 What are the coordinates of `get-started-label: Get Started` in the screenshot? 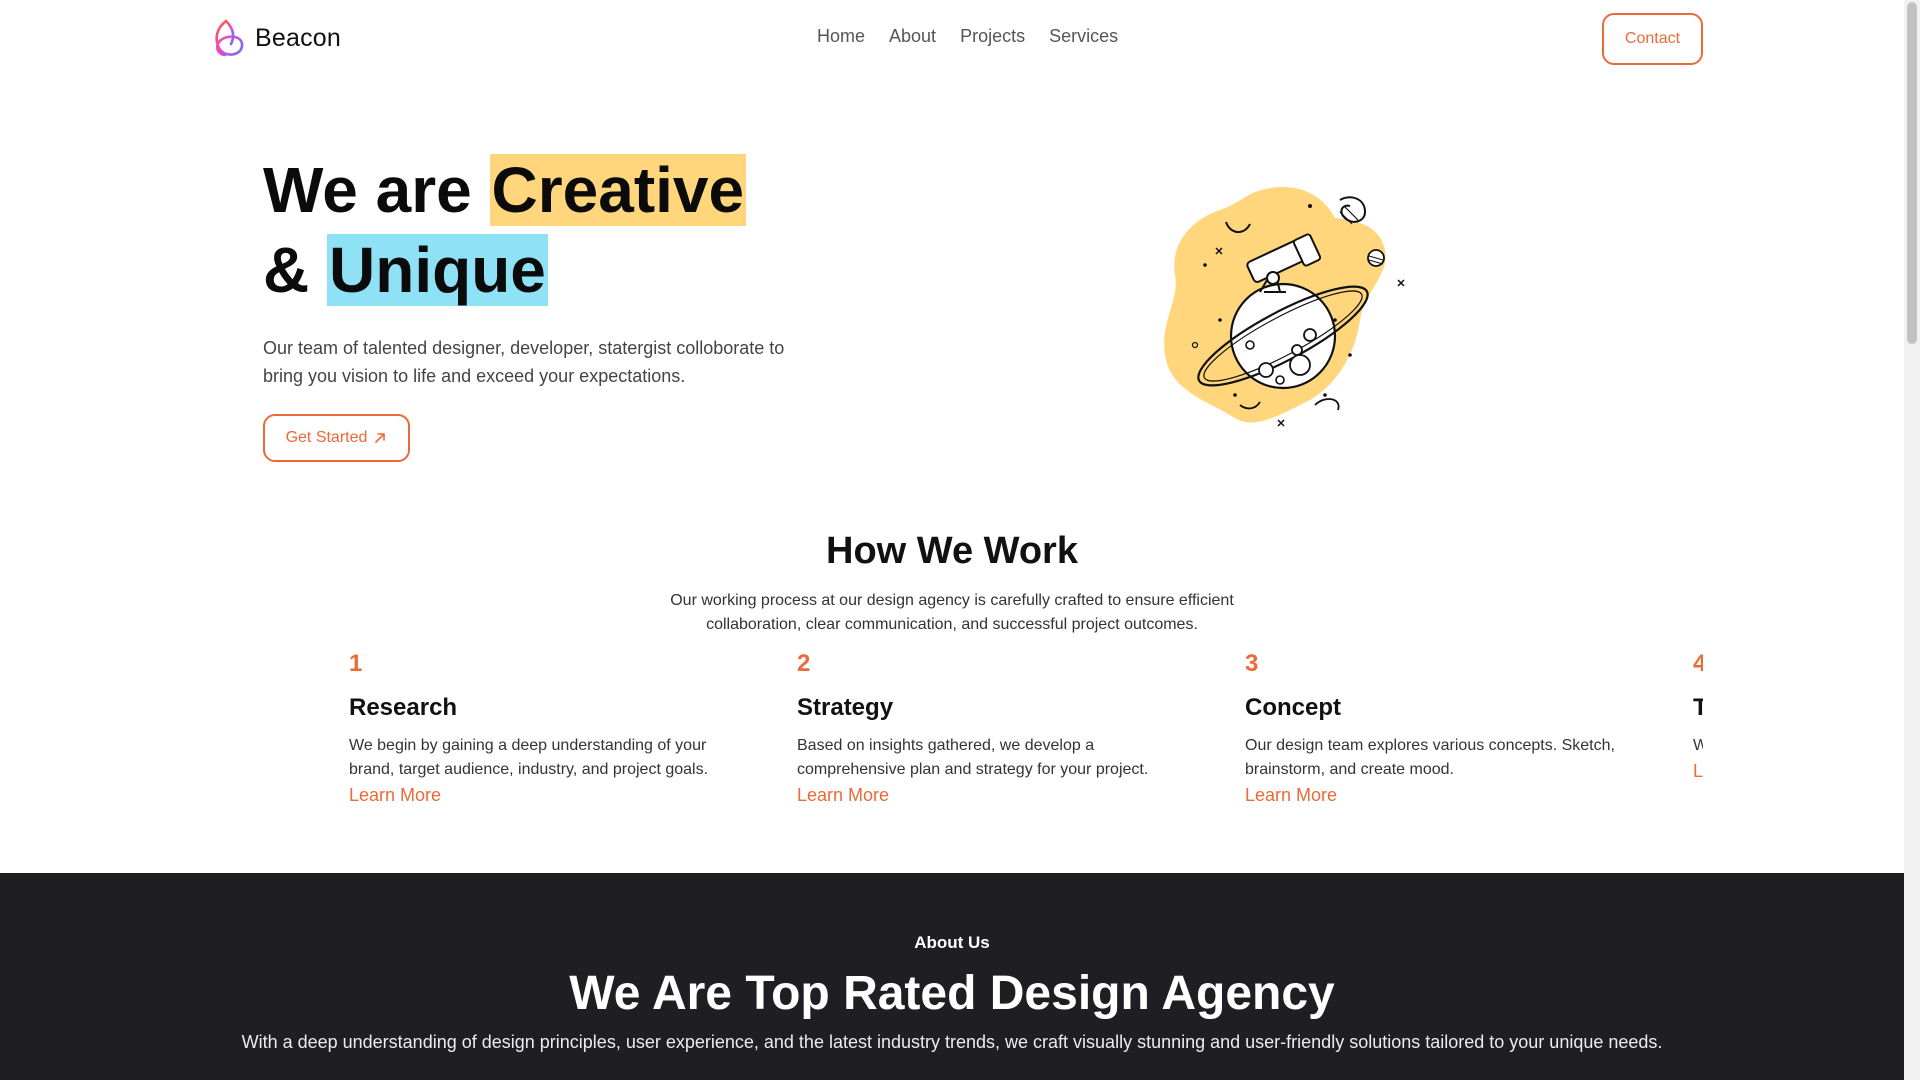 It's located at (326, 437).